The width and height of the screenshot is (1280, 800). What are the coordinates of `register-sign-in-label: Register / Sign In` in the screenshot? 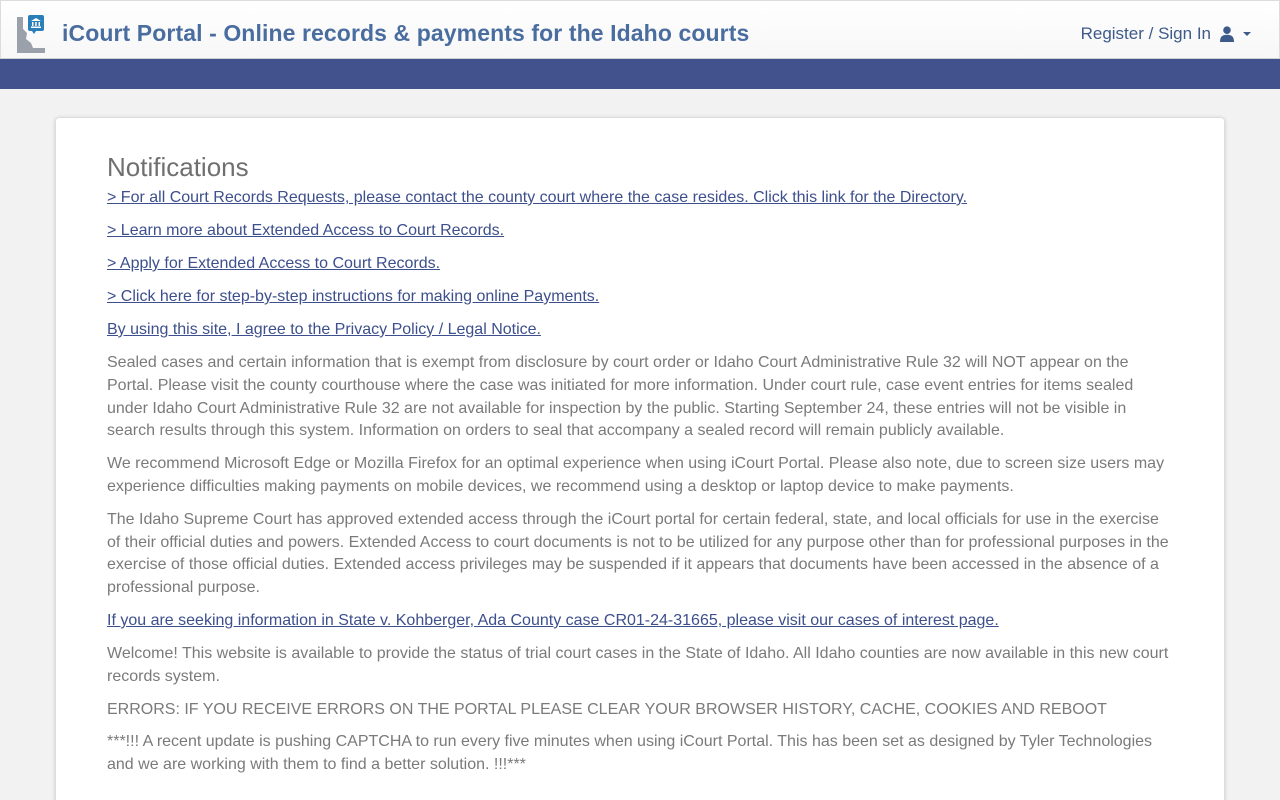 It's located at (1145, 33).